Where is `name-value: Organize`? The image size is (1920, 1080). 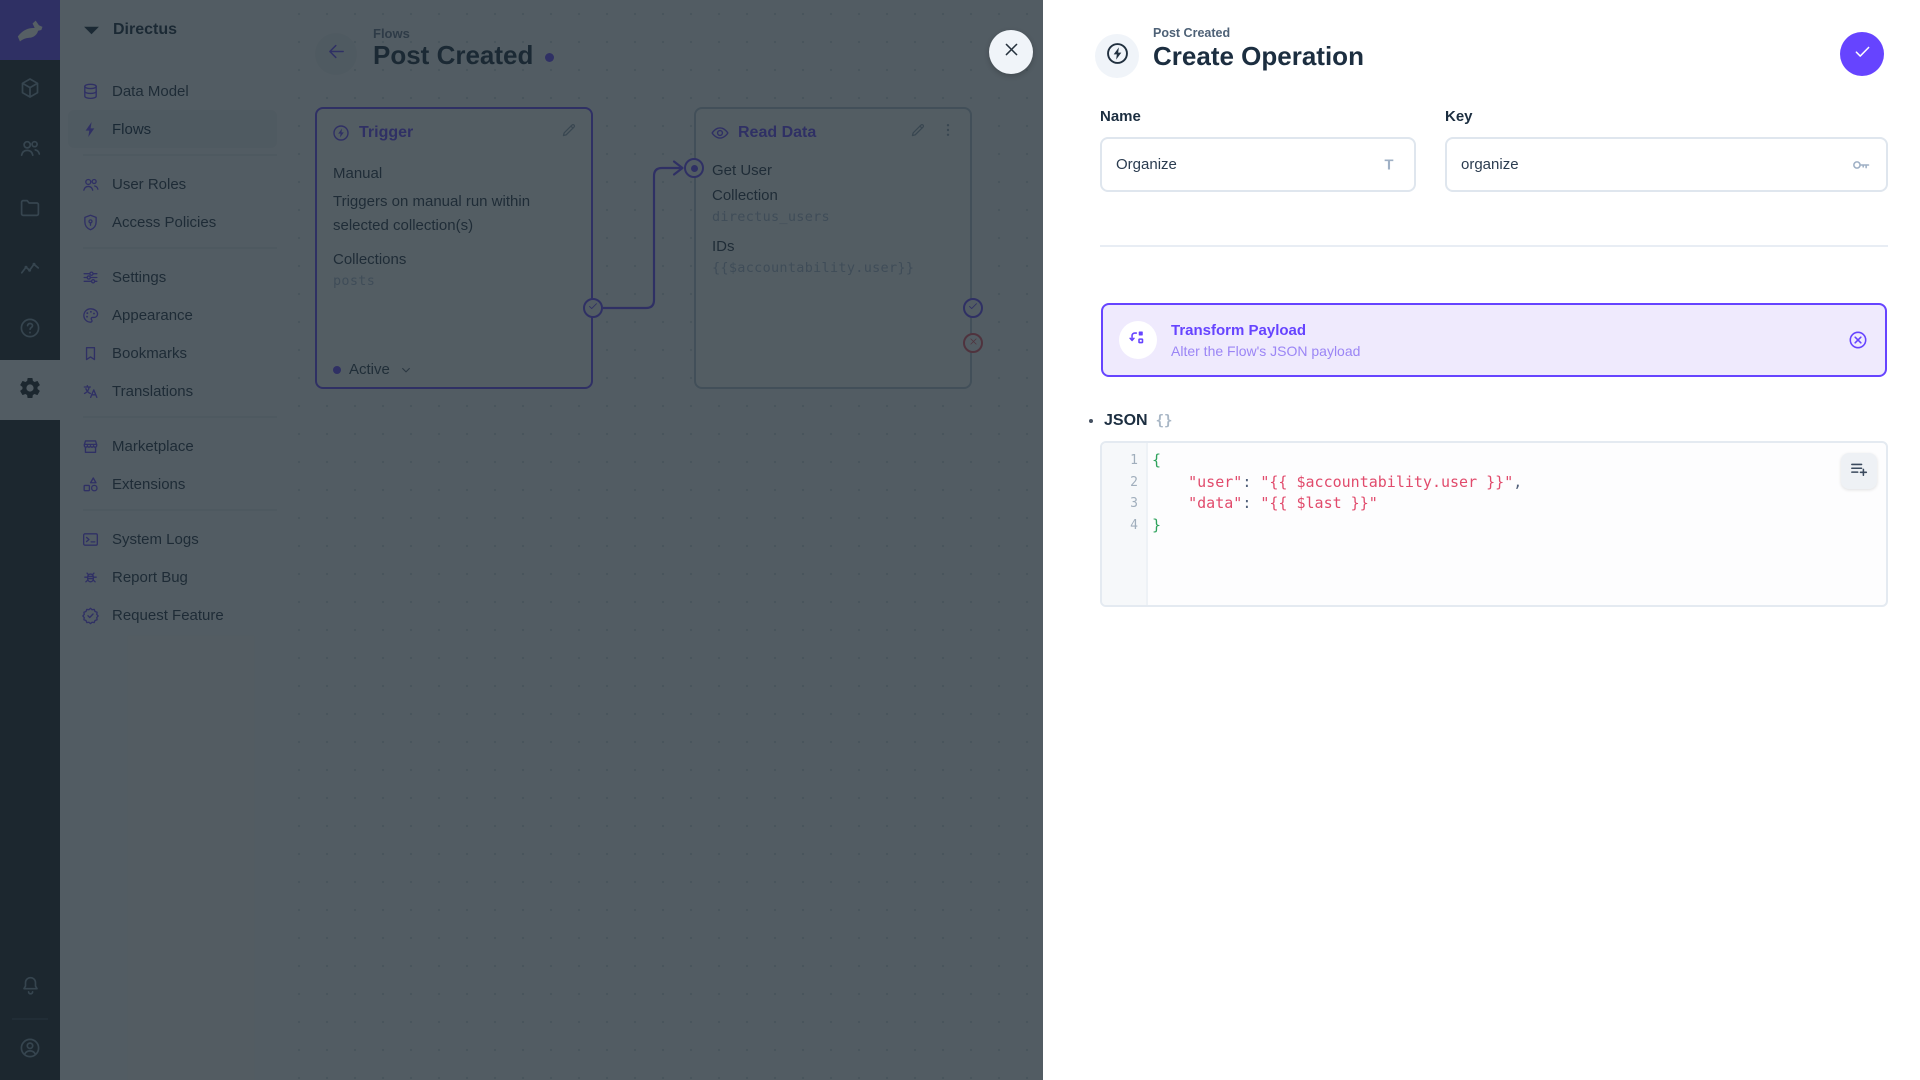 name-value: Organize is located at coordinates (1146, 164).